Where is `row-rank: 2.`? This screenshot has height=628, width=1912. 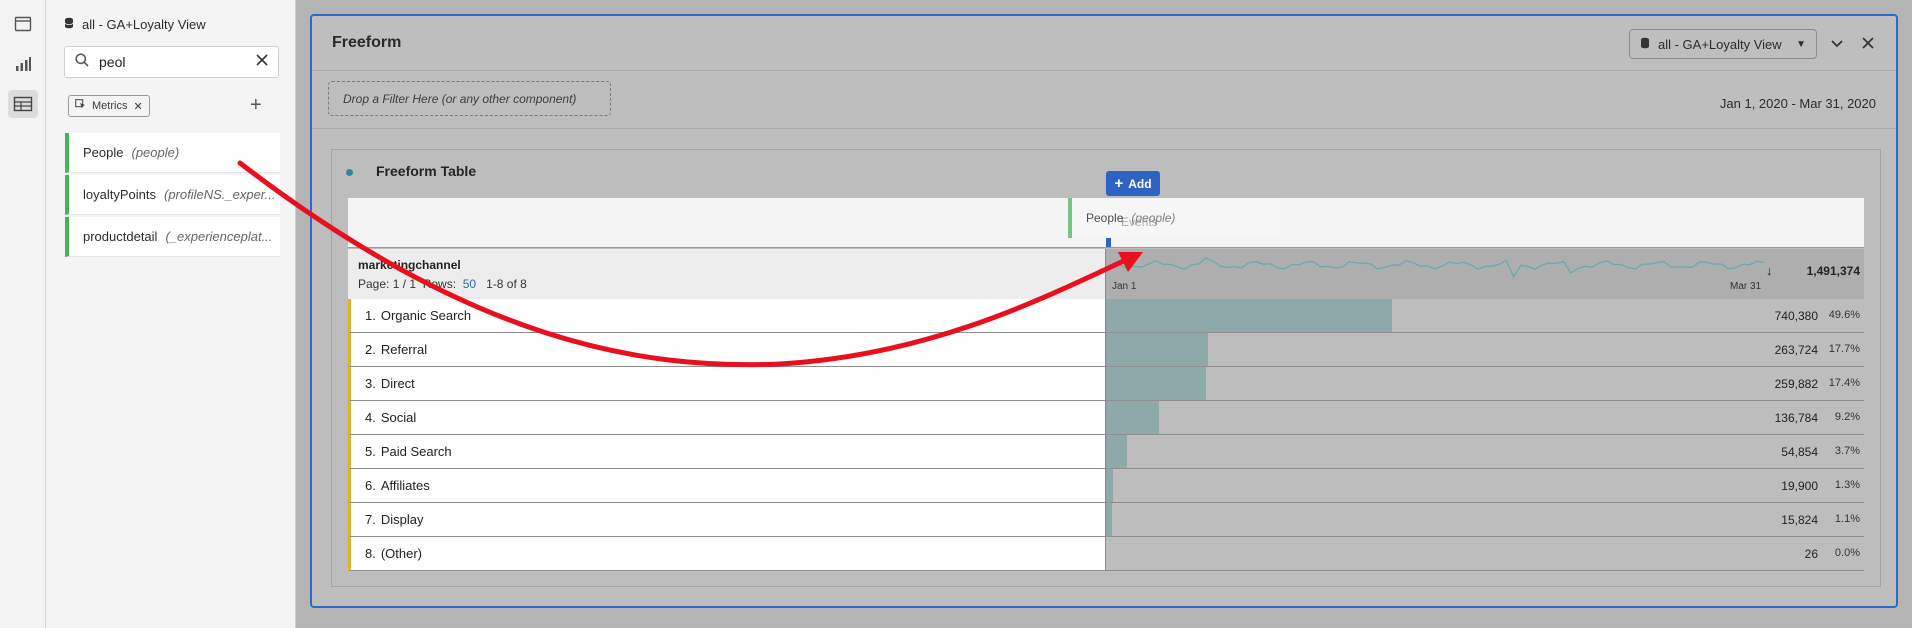
row-rank: 2. is located at coordinates (370, 349).